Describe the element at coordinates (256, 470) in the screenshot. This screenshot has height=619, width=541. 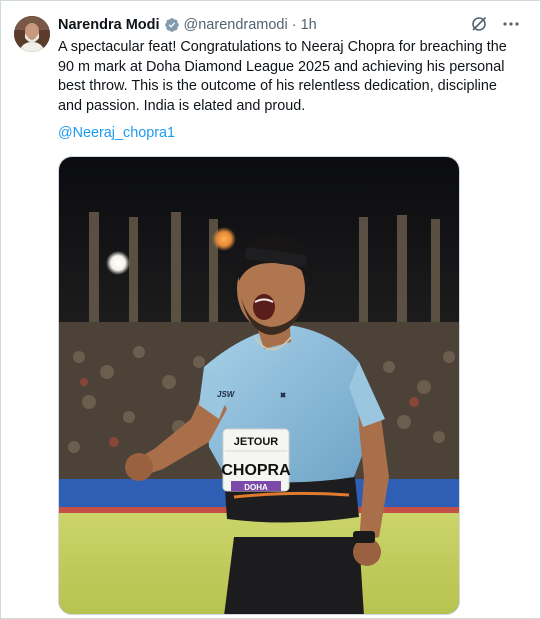
I see `bib-name: CHOPRA` at that location.